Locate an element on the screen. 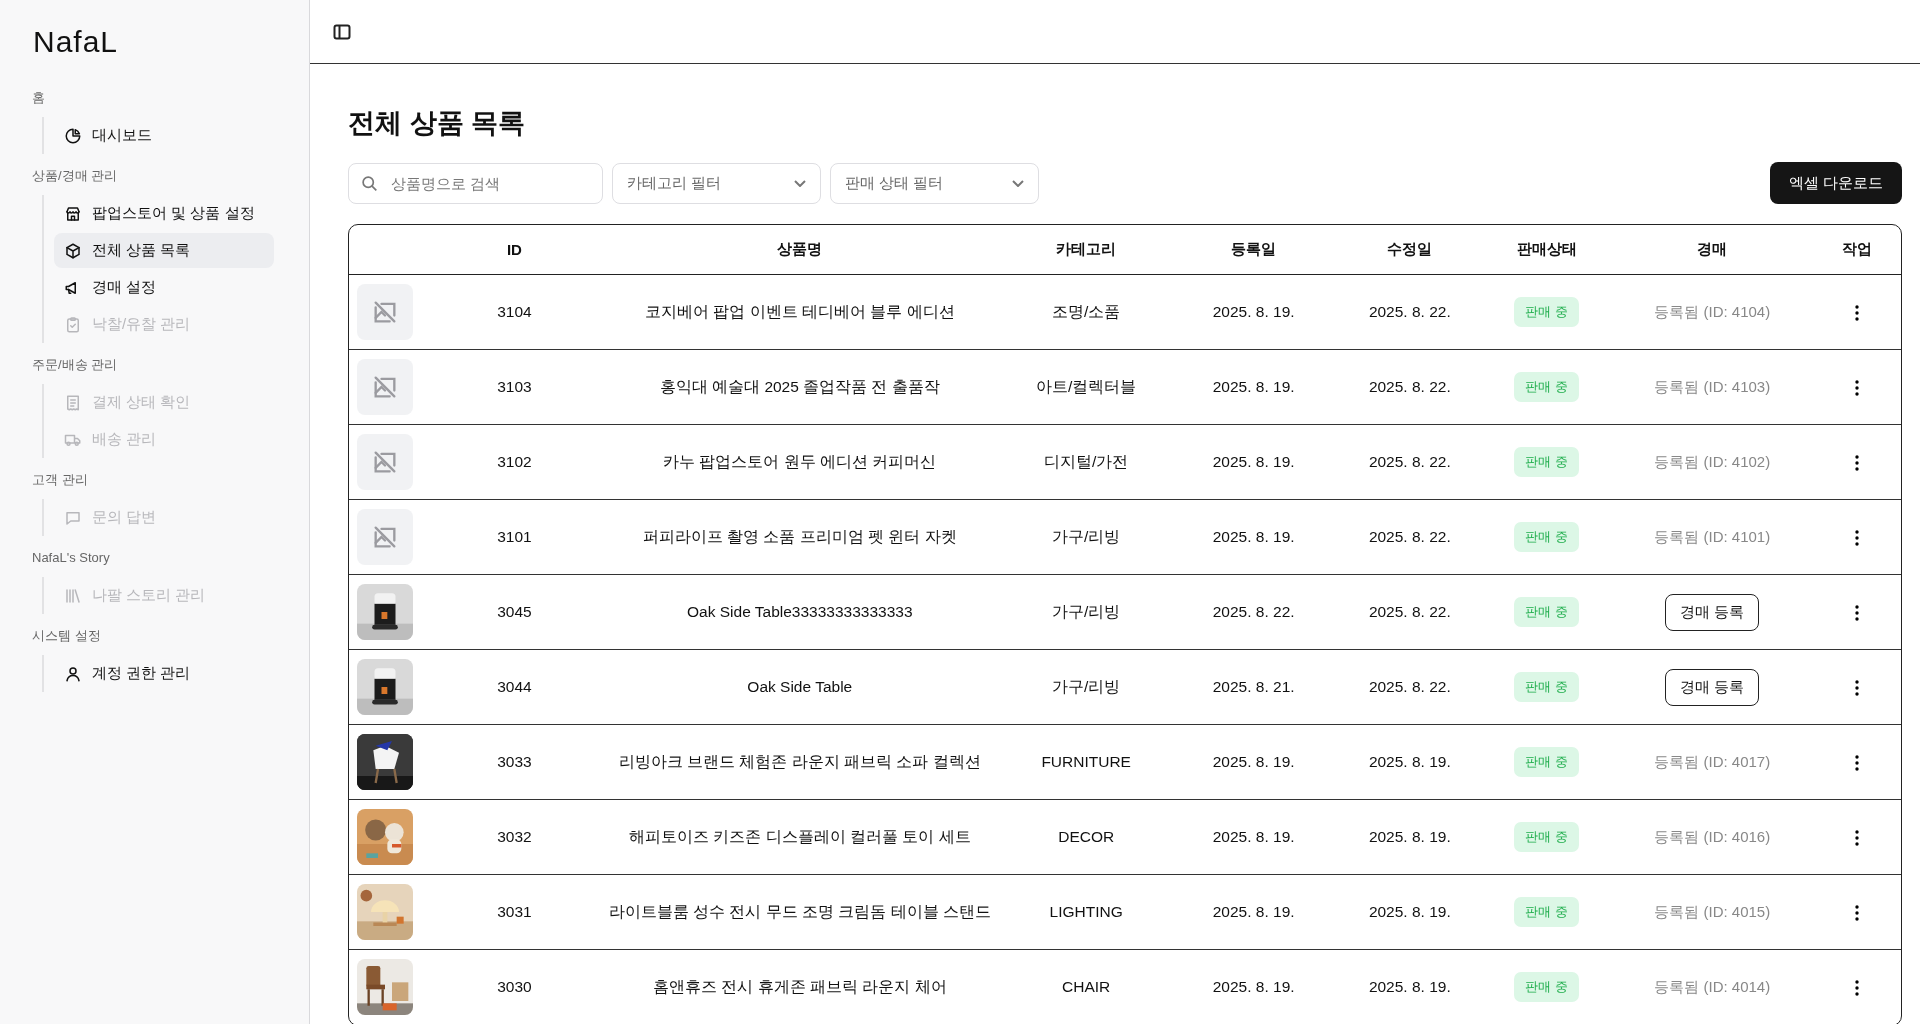 The width and height of the screenshot is (1920, 1024). column-header: ID is located at coordinates (514, 249).